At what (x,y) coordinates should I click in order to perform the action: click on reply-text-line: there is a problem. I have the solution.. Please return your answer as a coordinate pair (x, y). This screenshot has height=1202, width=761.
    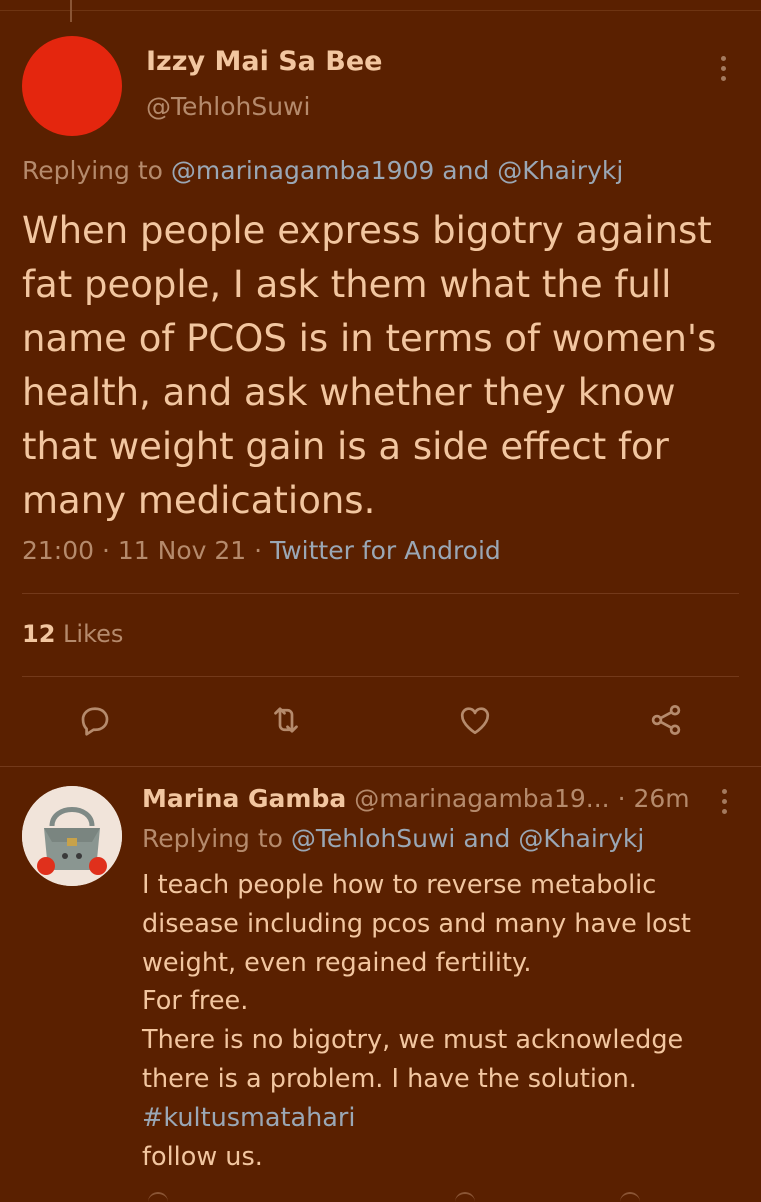
    Looking at the image, I should click on (389, 1078).